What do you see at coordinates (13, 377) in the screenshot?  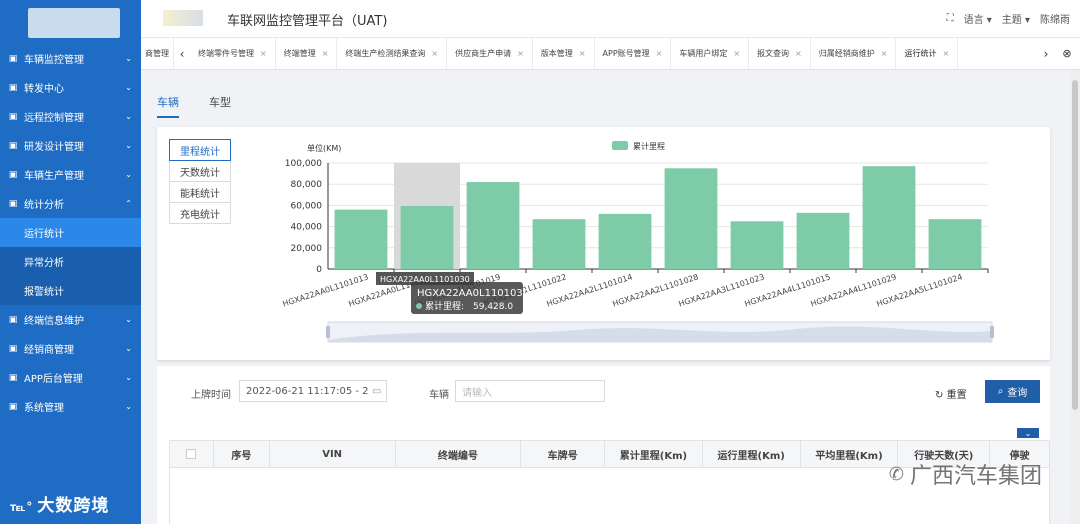 I see `app-icon: ▣` at bounding box center [13, 377].